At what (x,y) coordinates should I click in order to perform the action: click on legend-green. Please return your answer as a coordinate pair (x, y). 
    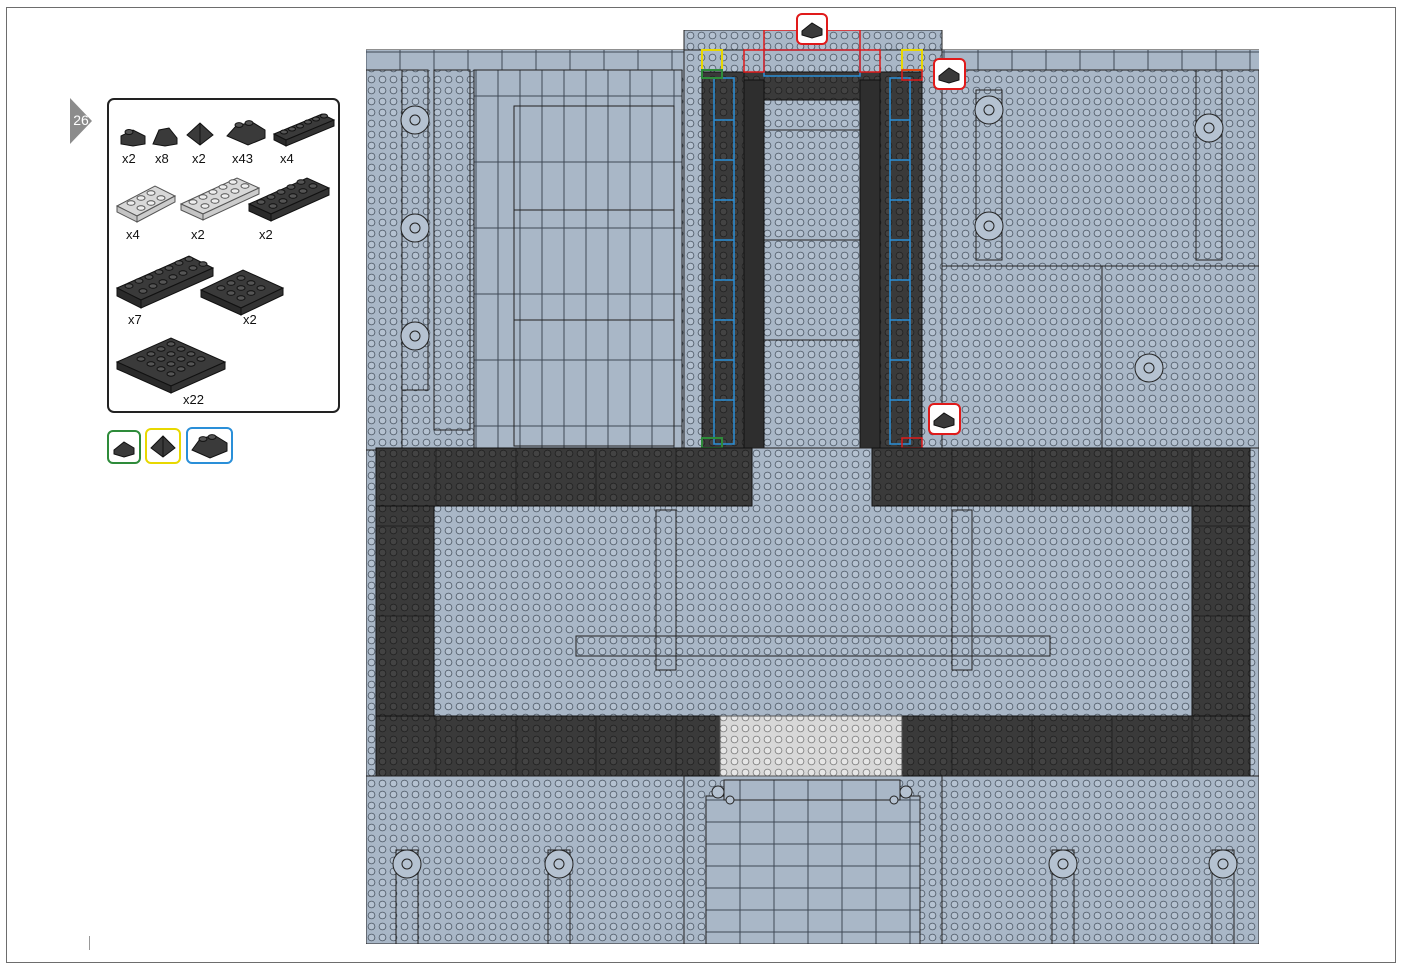
    Looking at the image, I should click on (124, 447).